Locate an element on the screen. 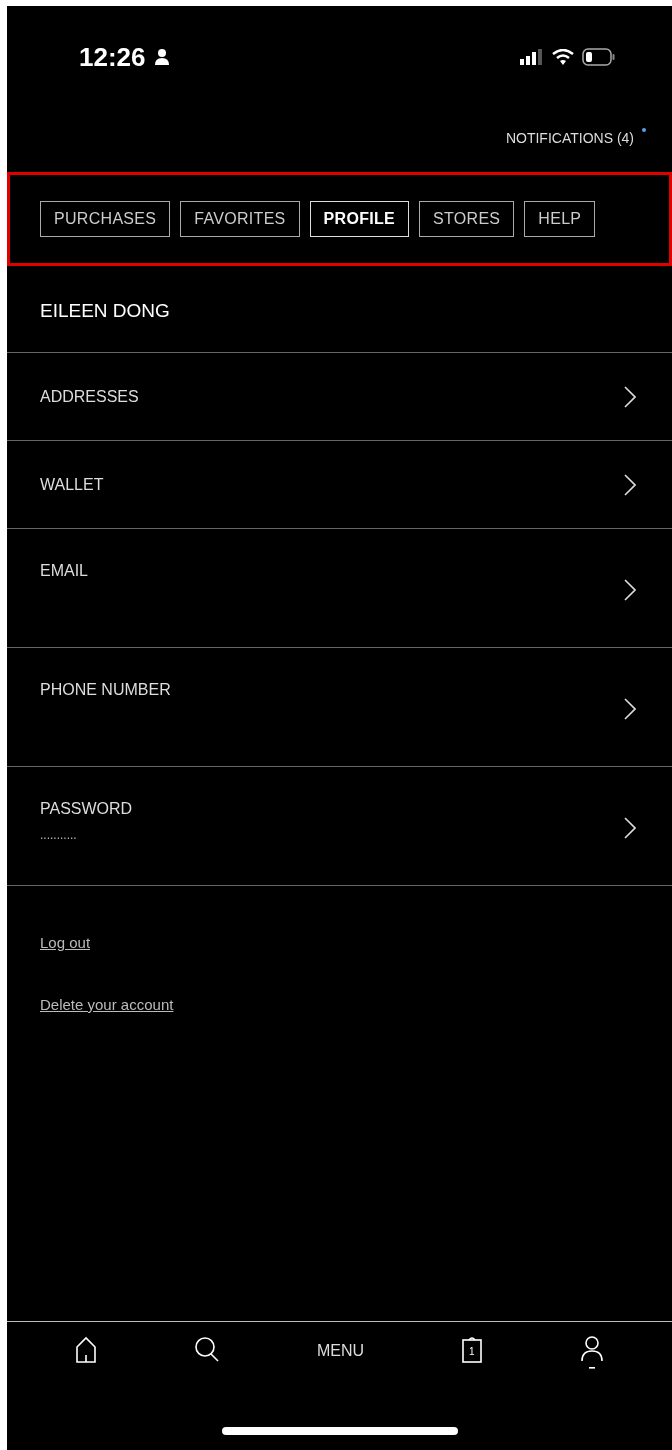 The height and width of the screenshot is (1450, 672). tab: PROFILE is located at coordinates (359, 219).